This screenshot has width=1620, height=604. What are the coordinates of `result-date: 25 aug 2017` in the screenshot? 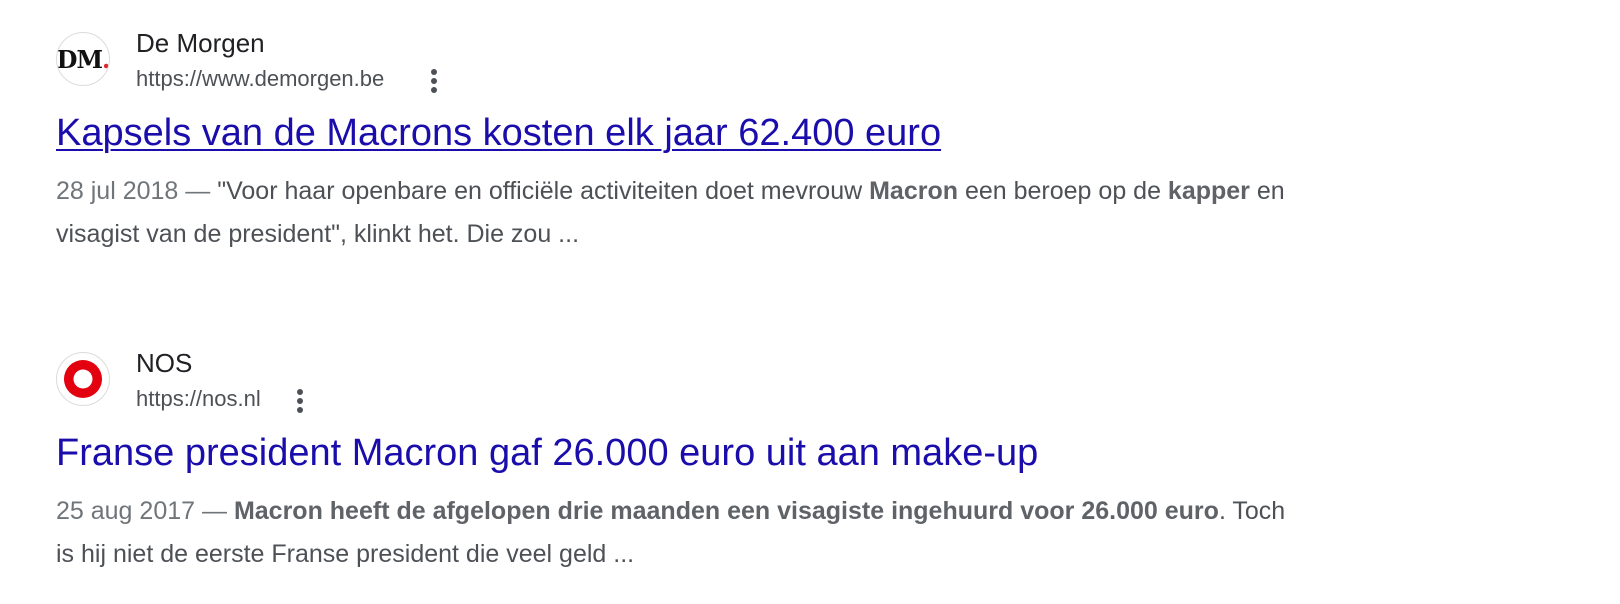 It's located at (126, 511).